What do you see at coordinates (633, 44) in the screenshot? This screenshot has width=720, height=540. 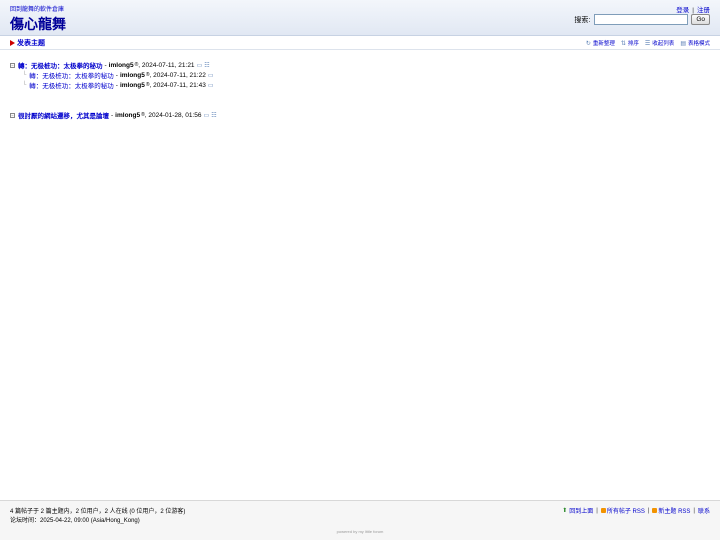 I see `tool-label: 排序` at bounding box center [633, 44].